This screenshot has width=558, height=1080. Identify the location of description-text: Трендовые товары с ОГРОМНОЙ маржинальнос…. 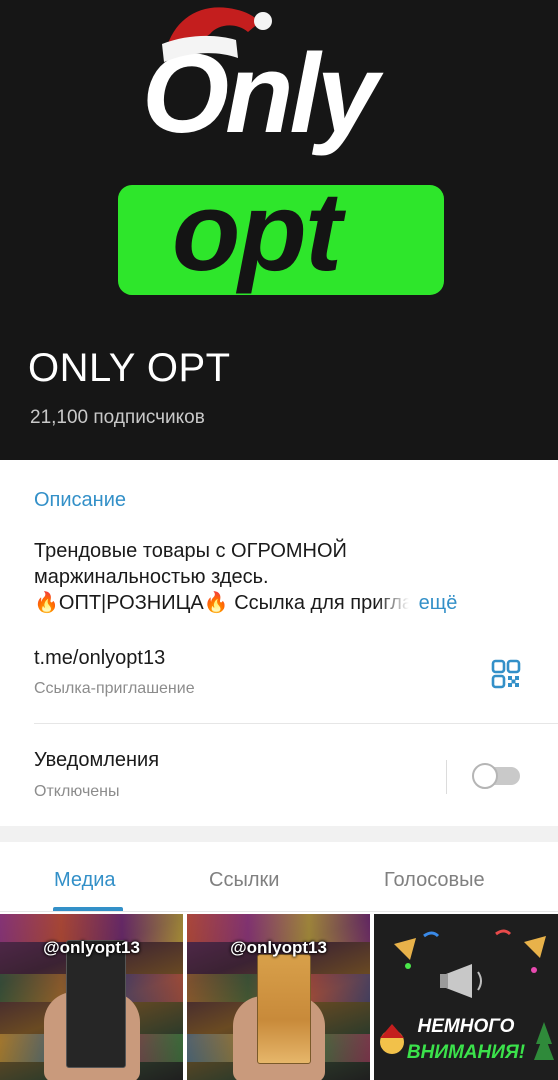
(284, 577).